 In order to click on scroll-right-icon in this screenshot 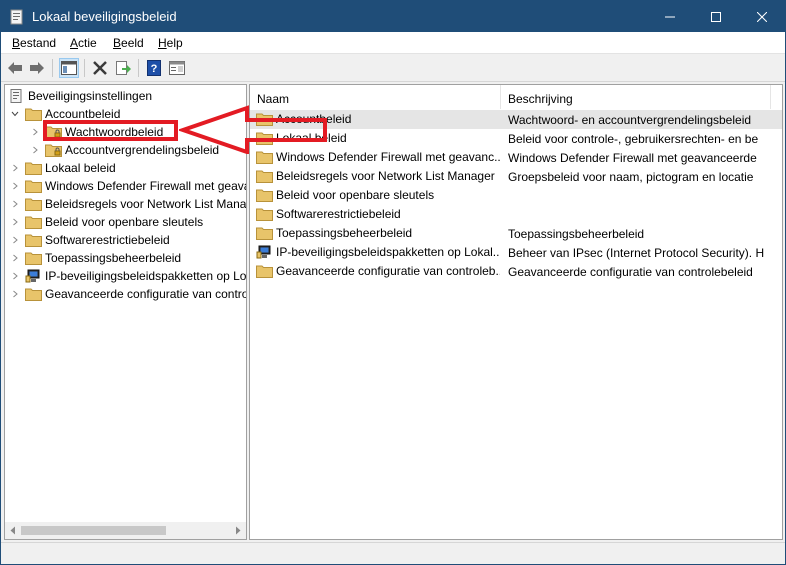, I will do `click(238, 530)`.